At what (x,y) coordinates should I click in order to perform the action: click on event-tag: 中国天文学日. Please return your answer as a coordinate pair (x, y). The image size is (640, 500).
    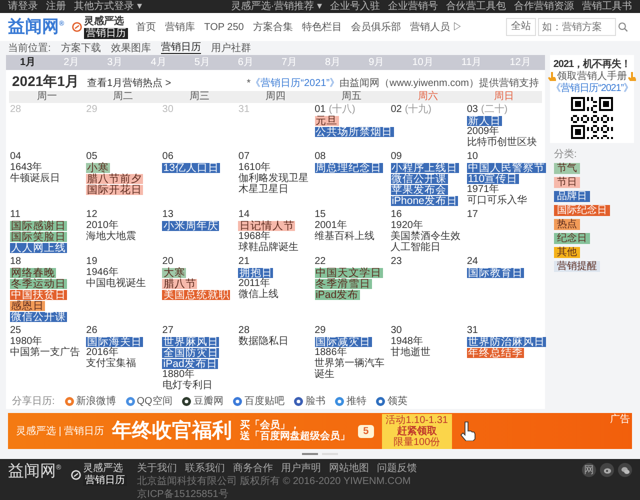
    Looking at the image, I should click on (348, 273).